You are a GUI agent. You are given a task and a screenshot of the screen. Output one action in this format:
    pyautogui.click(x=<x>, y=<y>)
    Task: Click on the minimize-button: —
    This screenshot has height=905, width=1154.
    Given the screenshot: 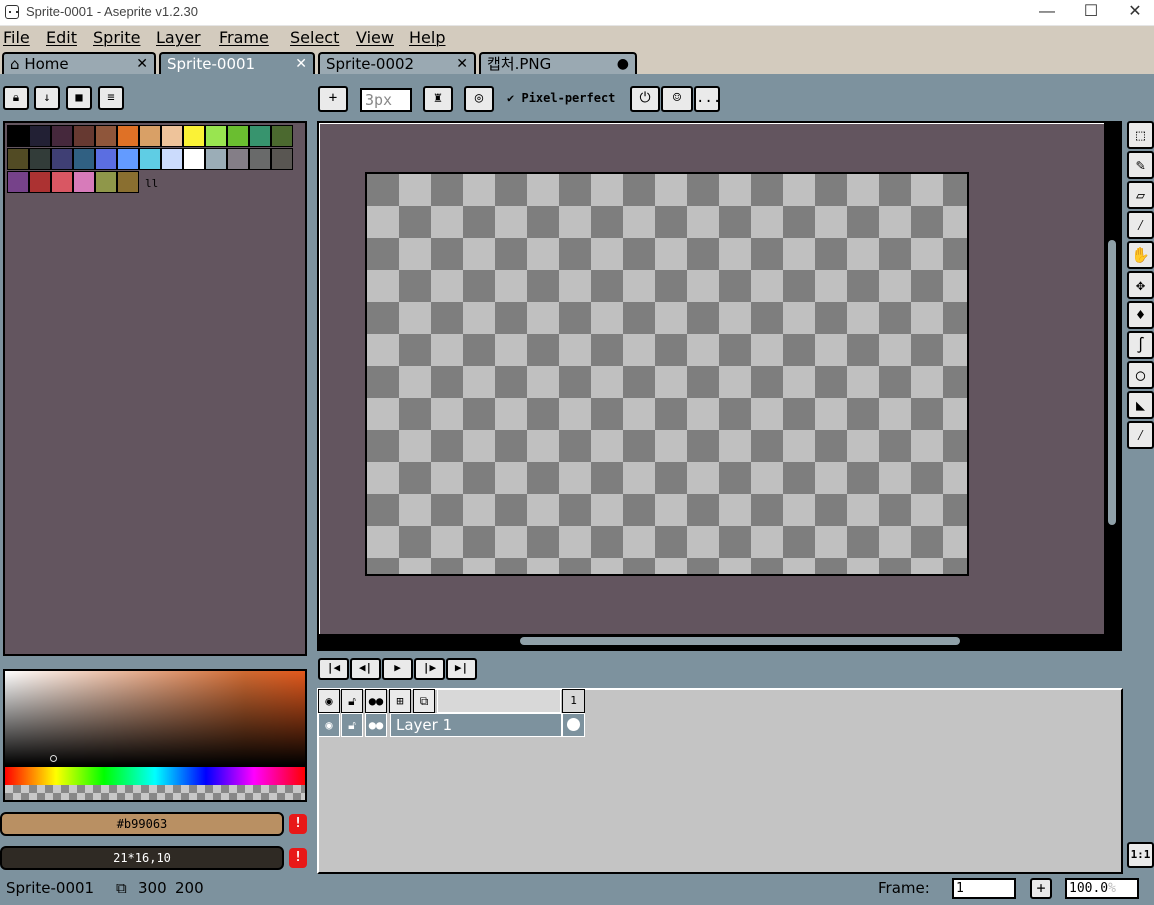 What is the action you would take?
    pyautogui.click(x=1047, y=13)
    